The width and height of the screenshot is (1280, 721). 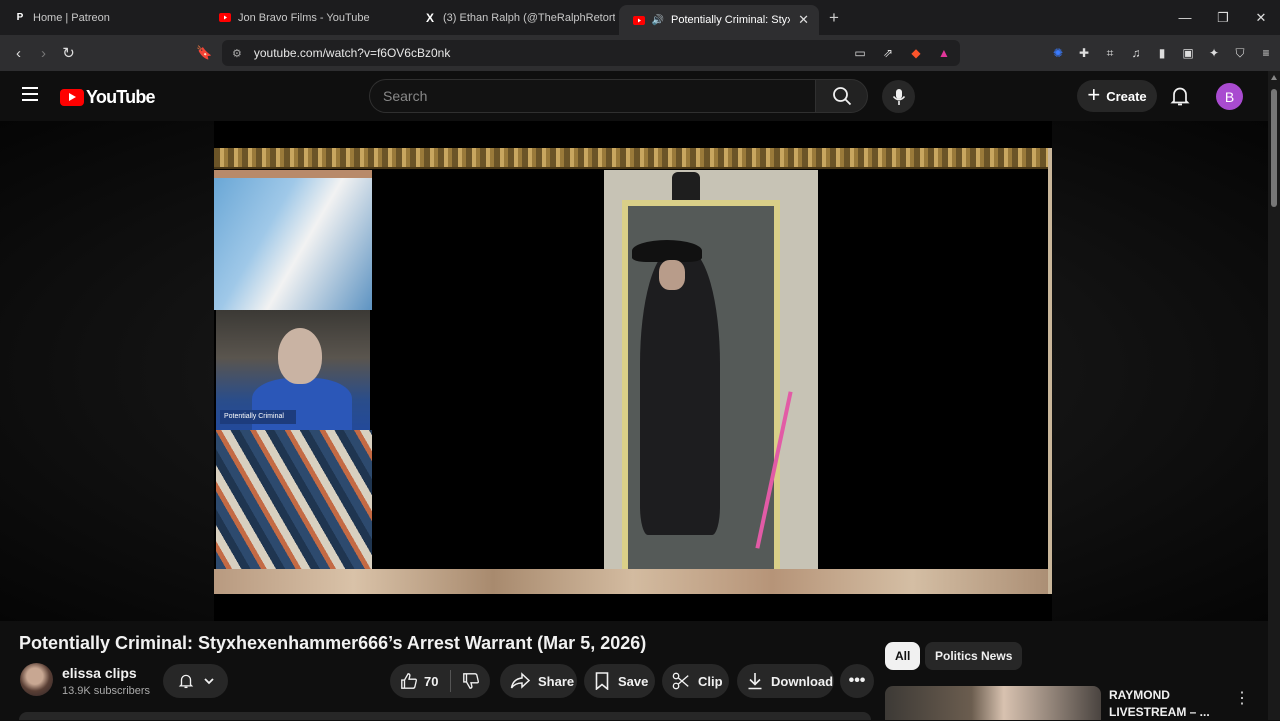 What do you see at coordinates (633, 158) in the screenshot?
I see `ornate-frame-top` at bounding box center [633, 158].